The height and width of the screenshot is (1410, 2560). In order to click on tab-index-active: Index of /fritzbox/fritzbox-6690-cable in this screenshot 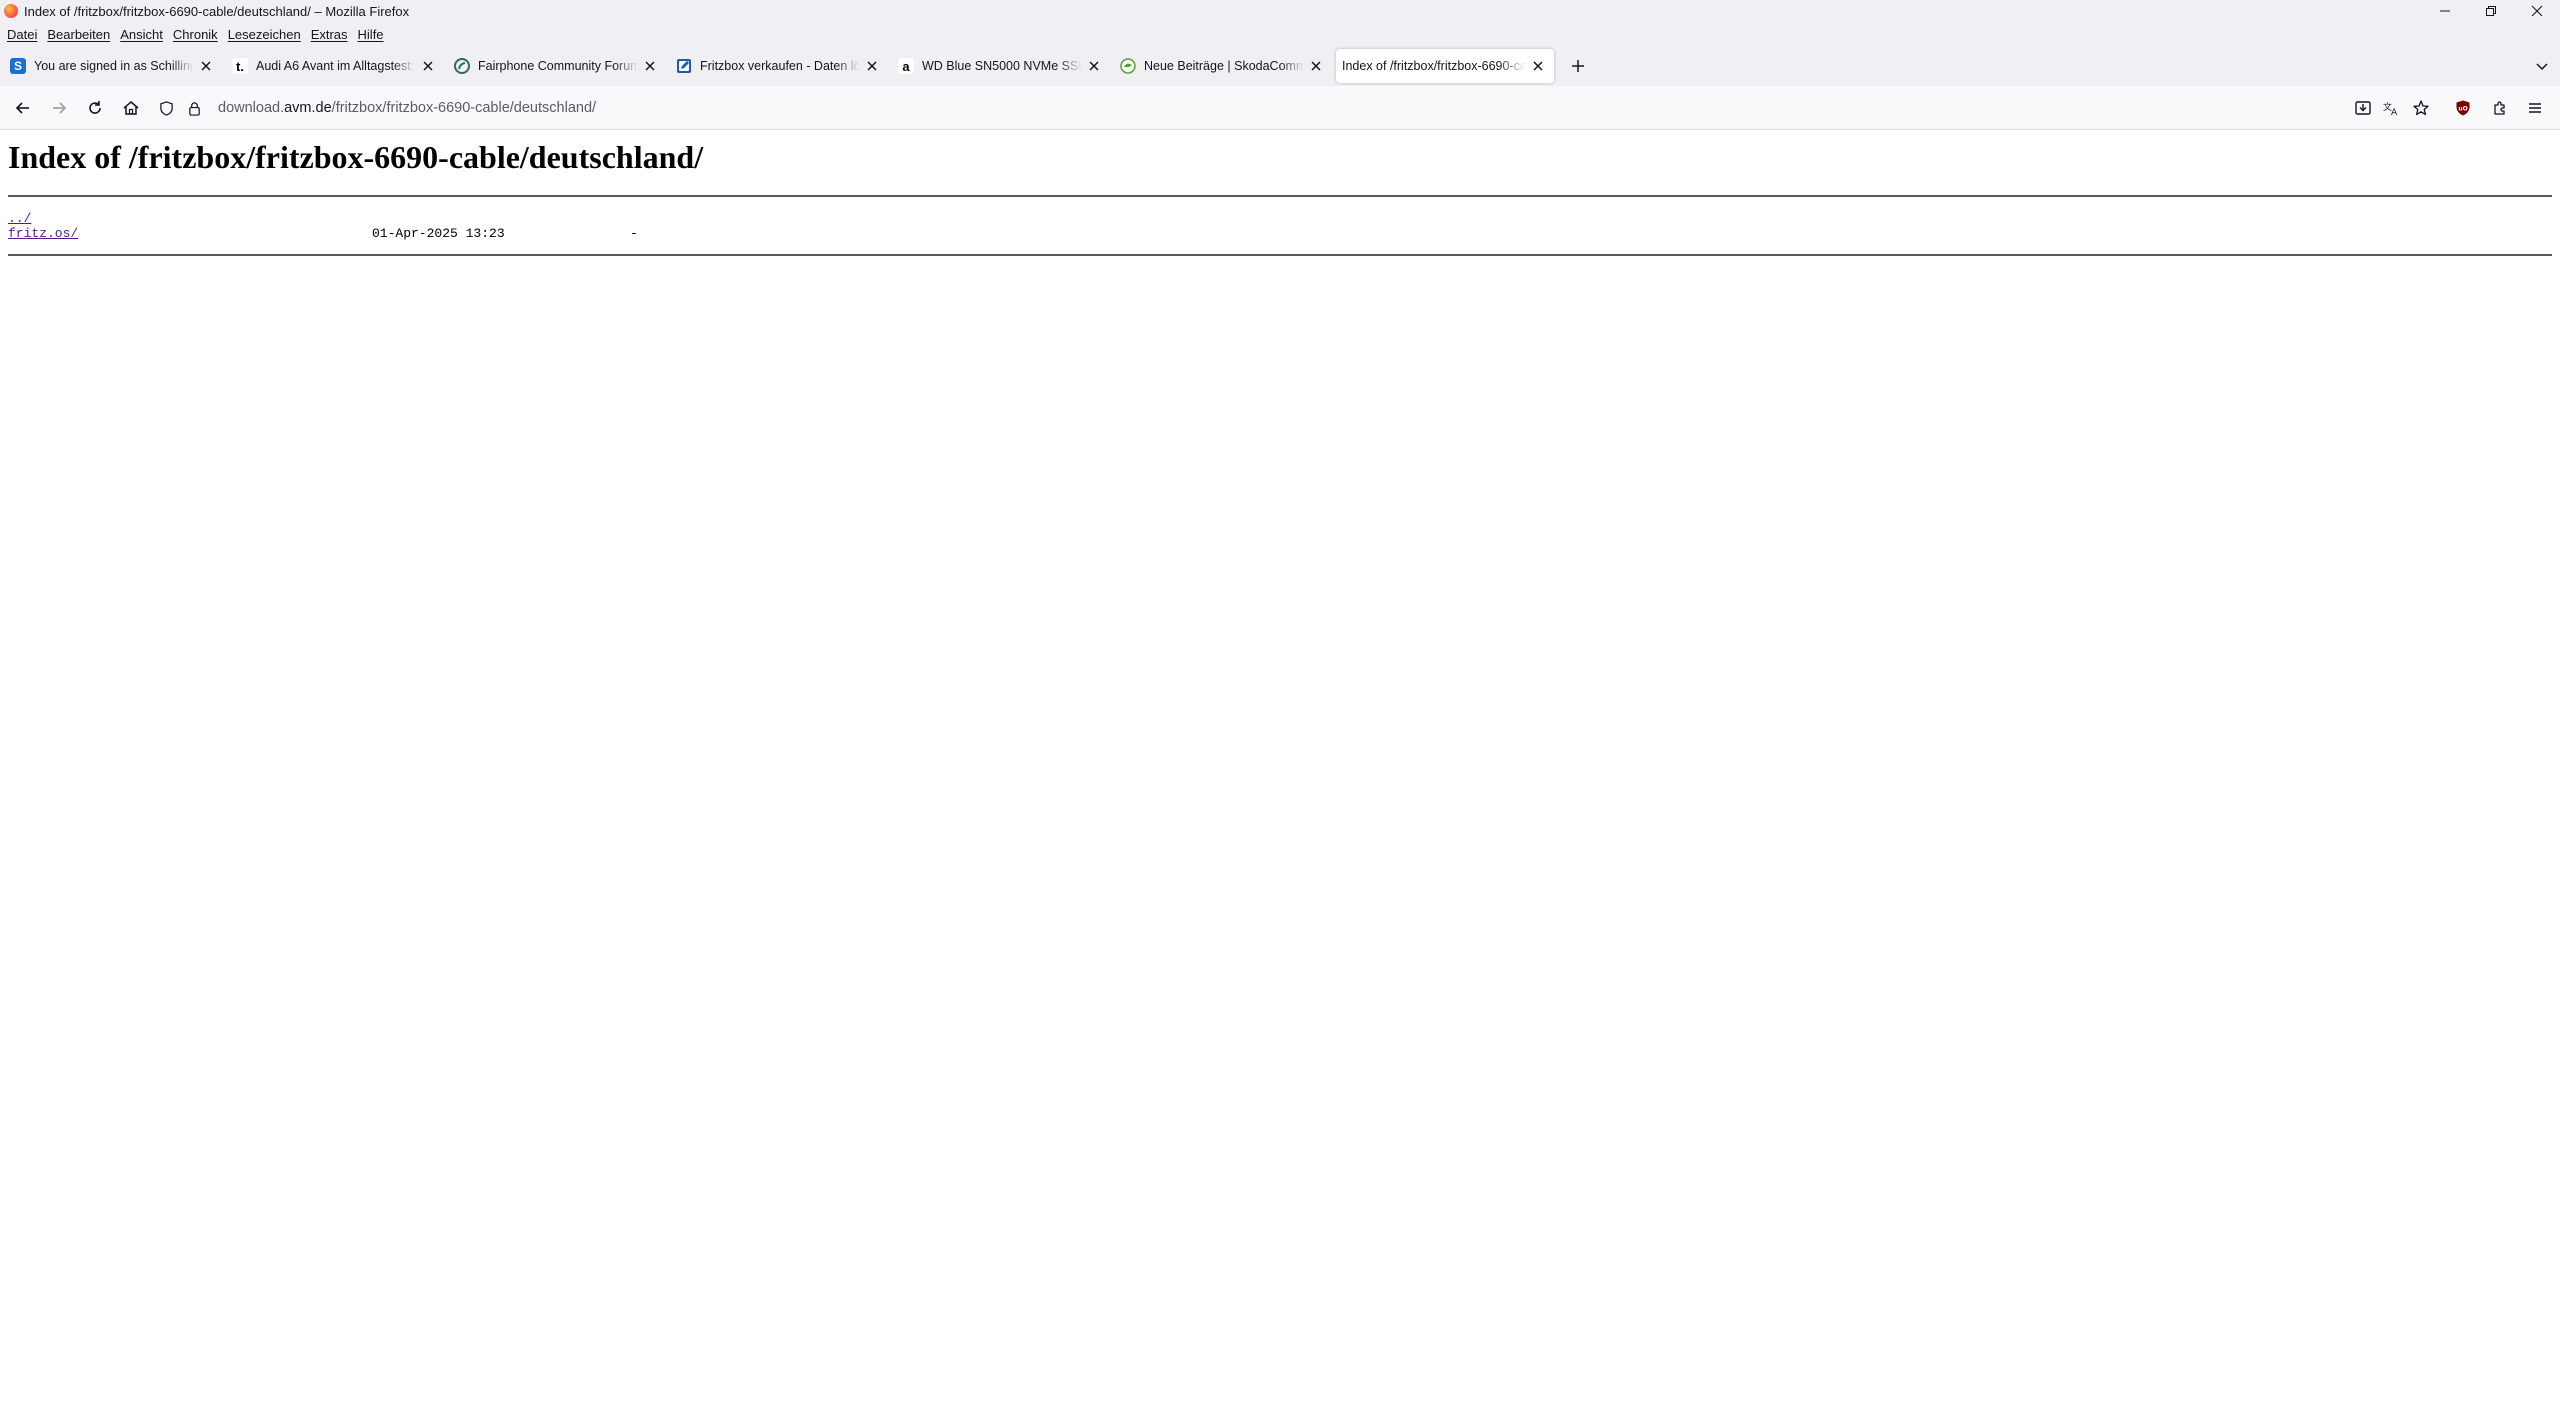, I will do `click(1445, 66)`.